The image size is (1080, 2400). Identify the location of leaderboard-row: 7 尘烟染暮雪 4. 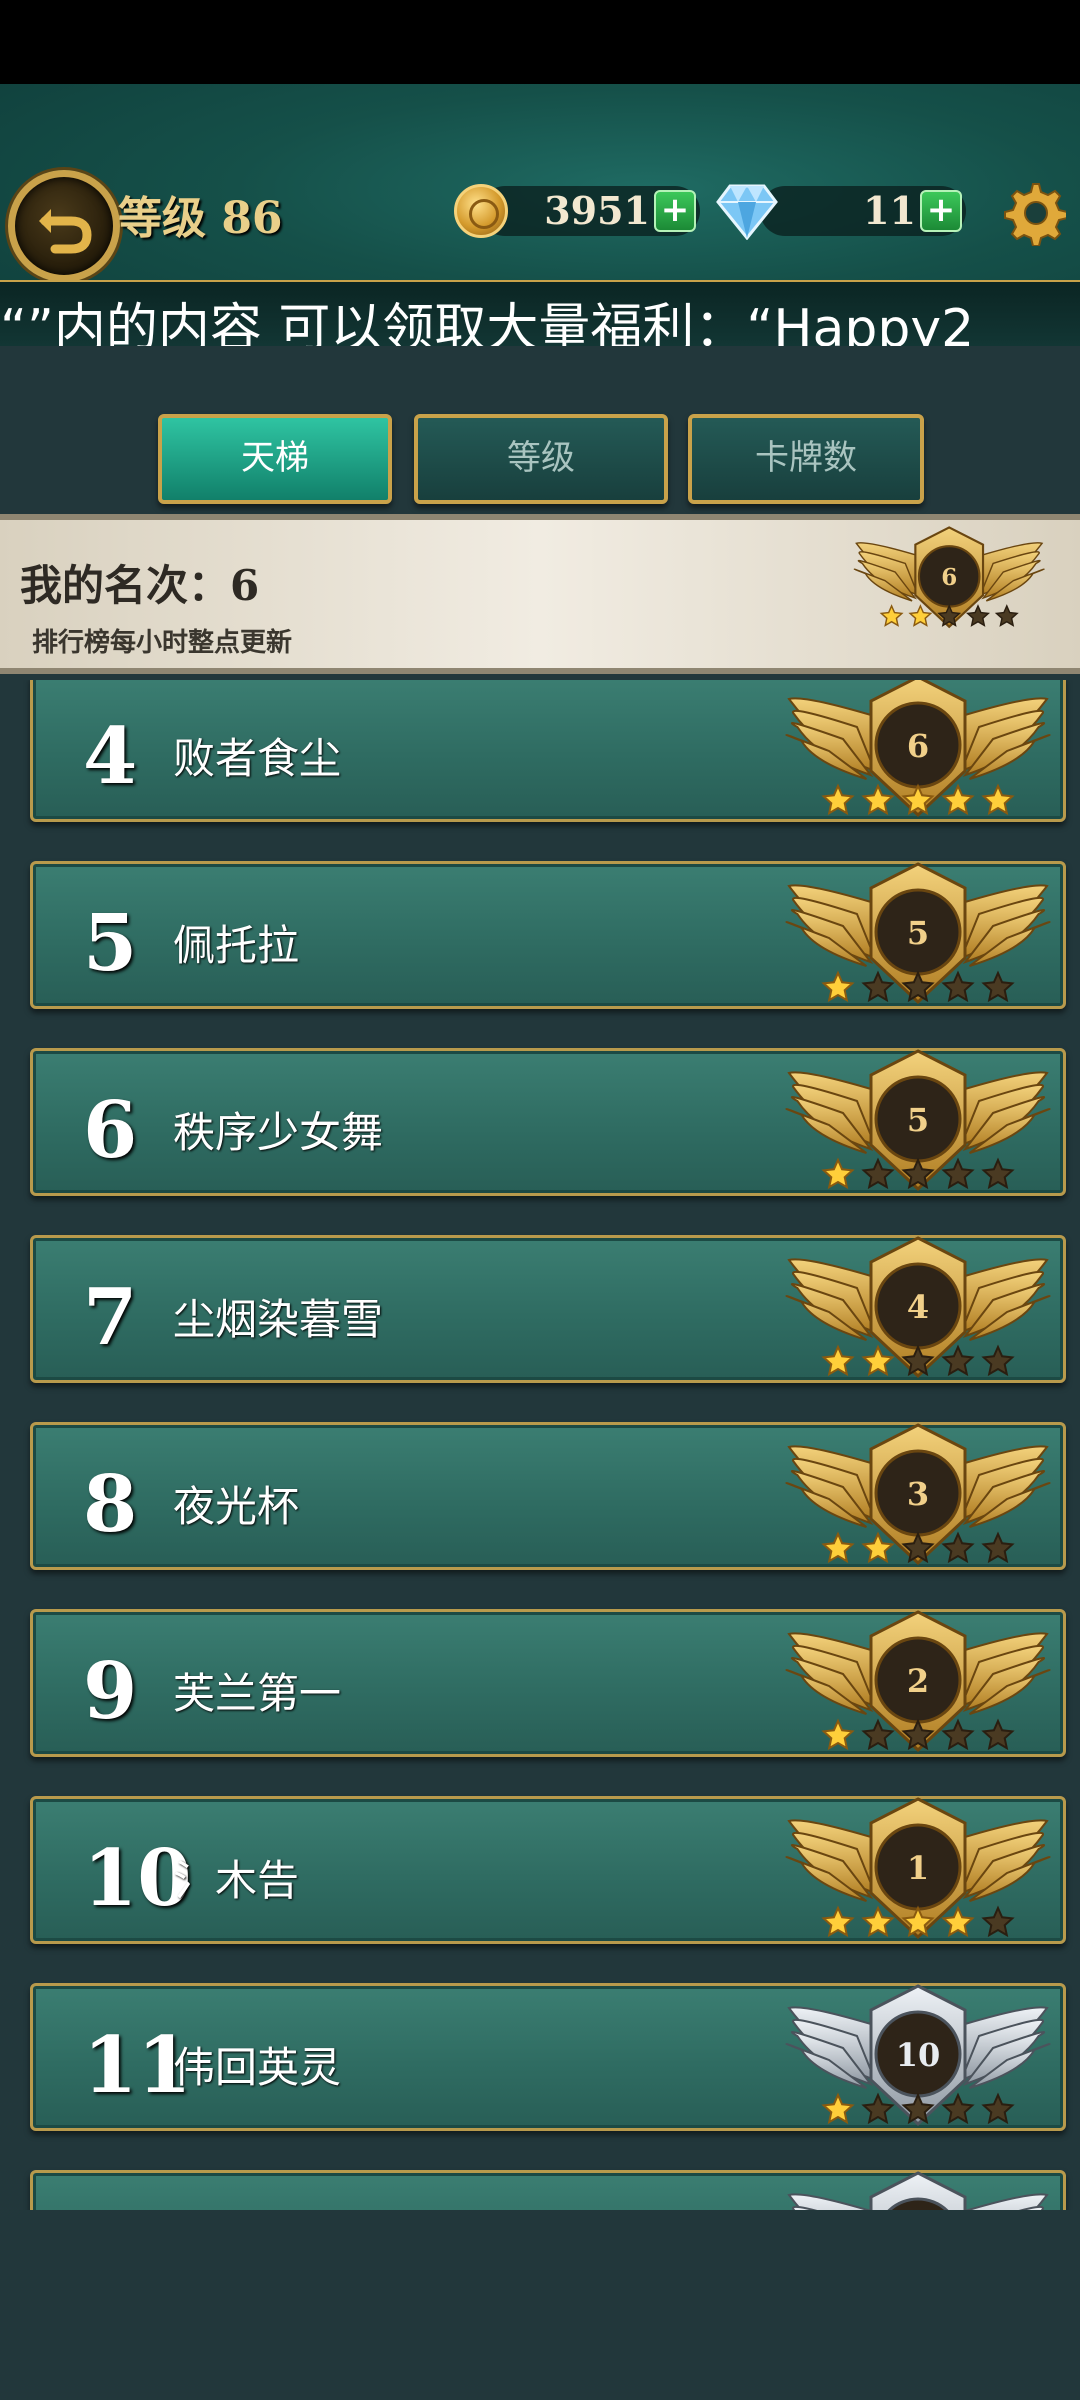
(548, 1309).